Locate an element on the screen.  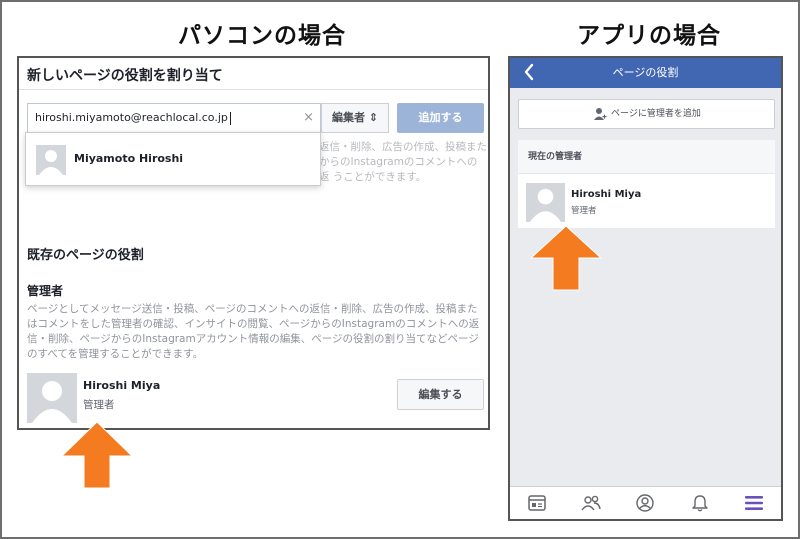
pages-icon is located at coordinates (537, 503).